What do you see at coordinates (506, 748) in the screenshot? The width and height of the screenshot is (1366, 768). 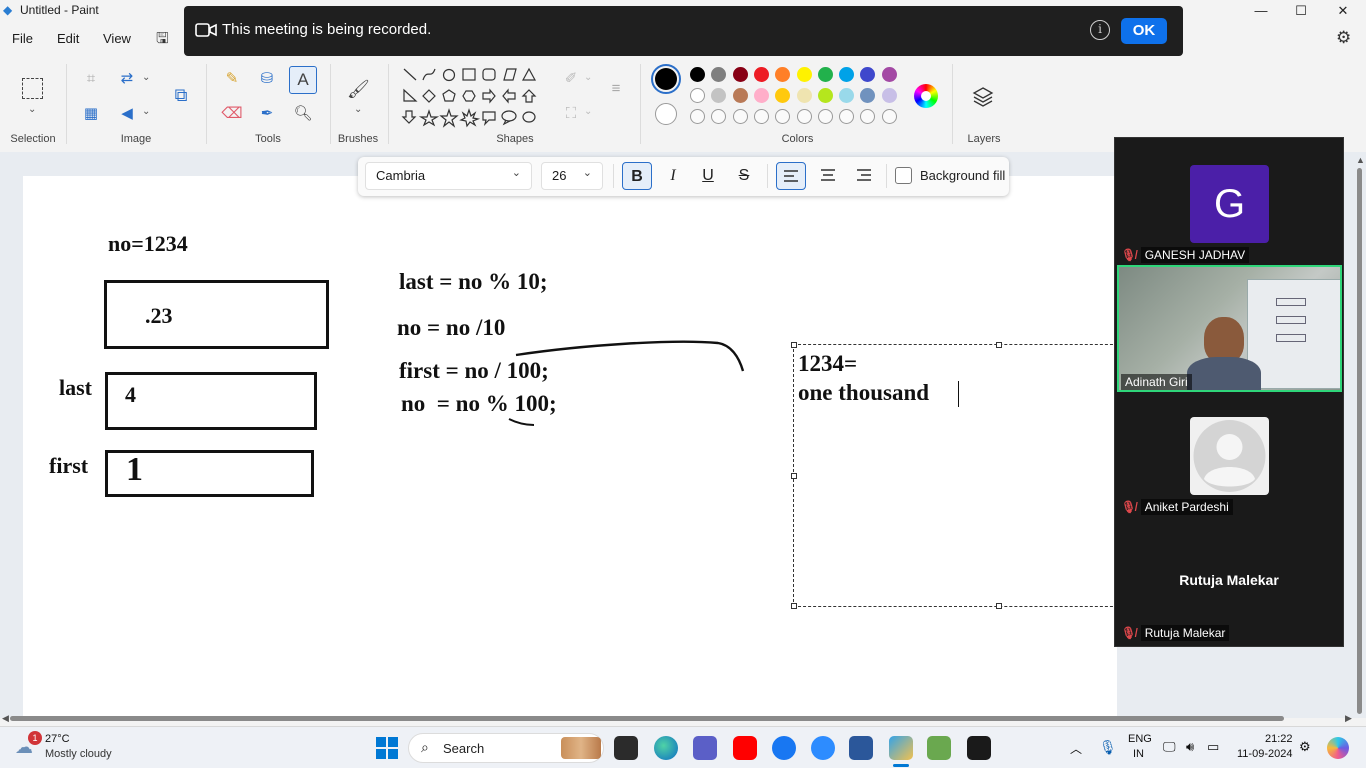 I see `taskbar-search-box: ⌕ Search` at bounding box center [506, 748].